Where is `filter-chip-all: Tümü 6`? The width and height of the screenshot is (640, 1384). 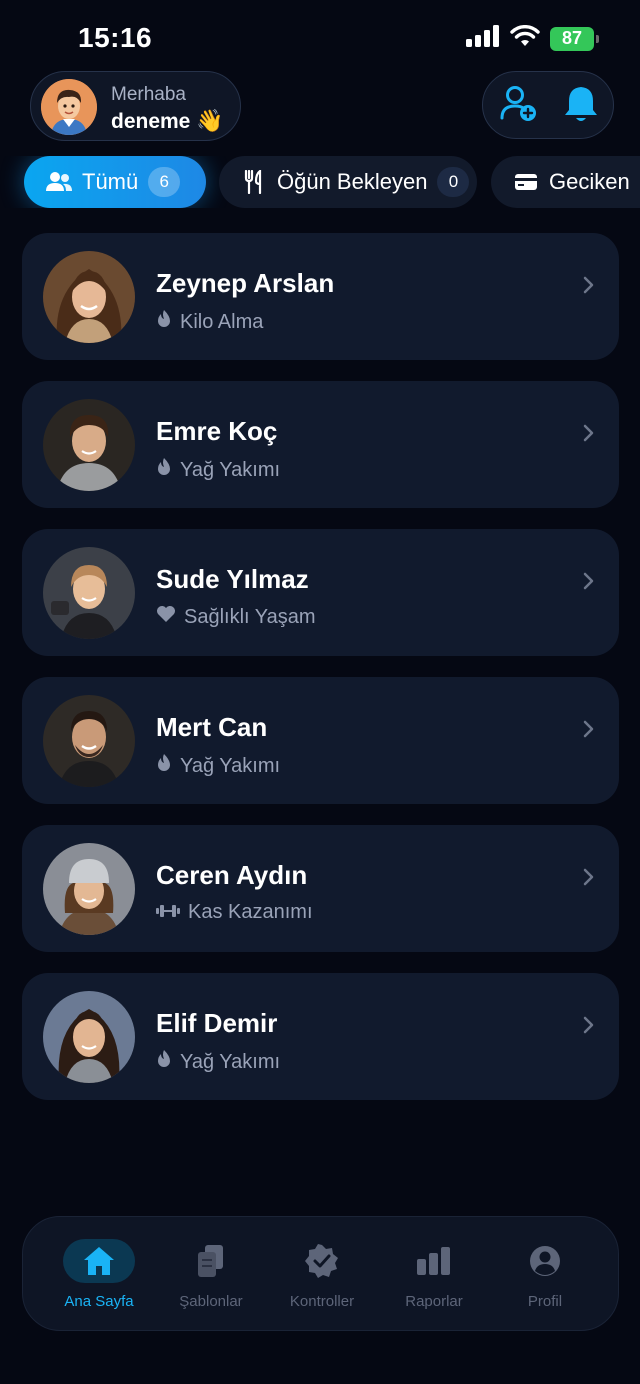 filter-chip-all: Tümü 6 is located at coordinates (115, 182).